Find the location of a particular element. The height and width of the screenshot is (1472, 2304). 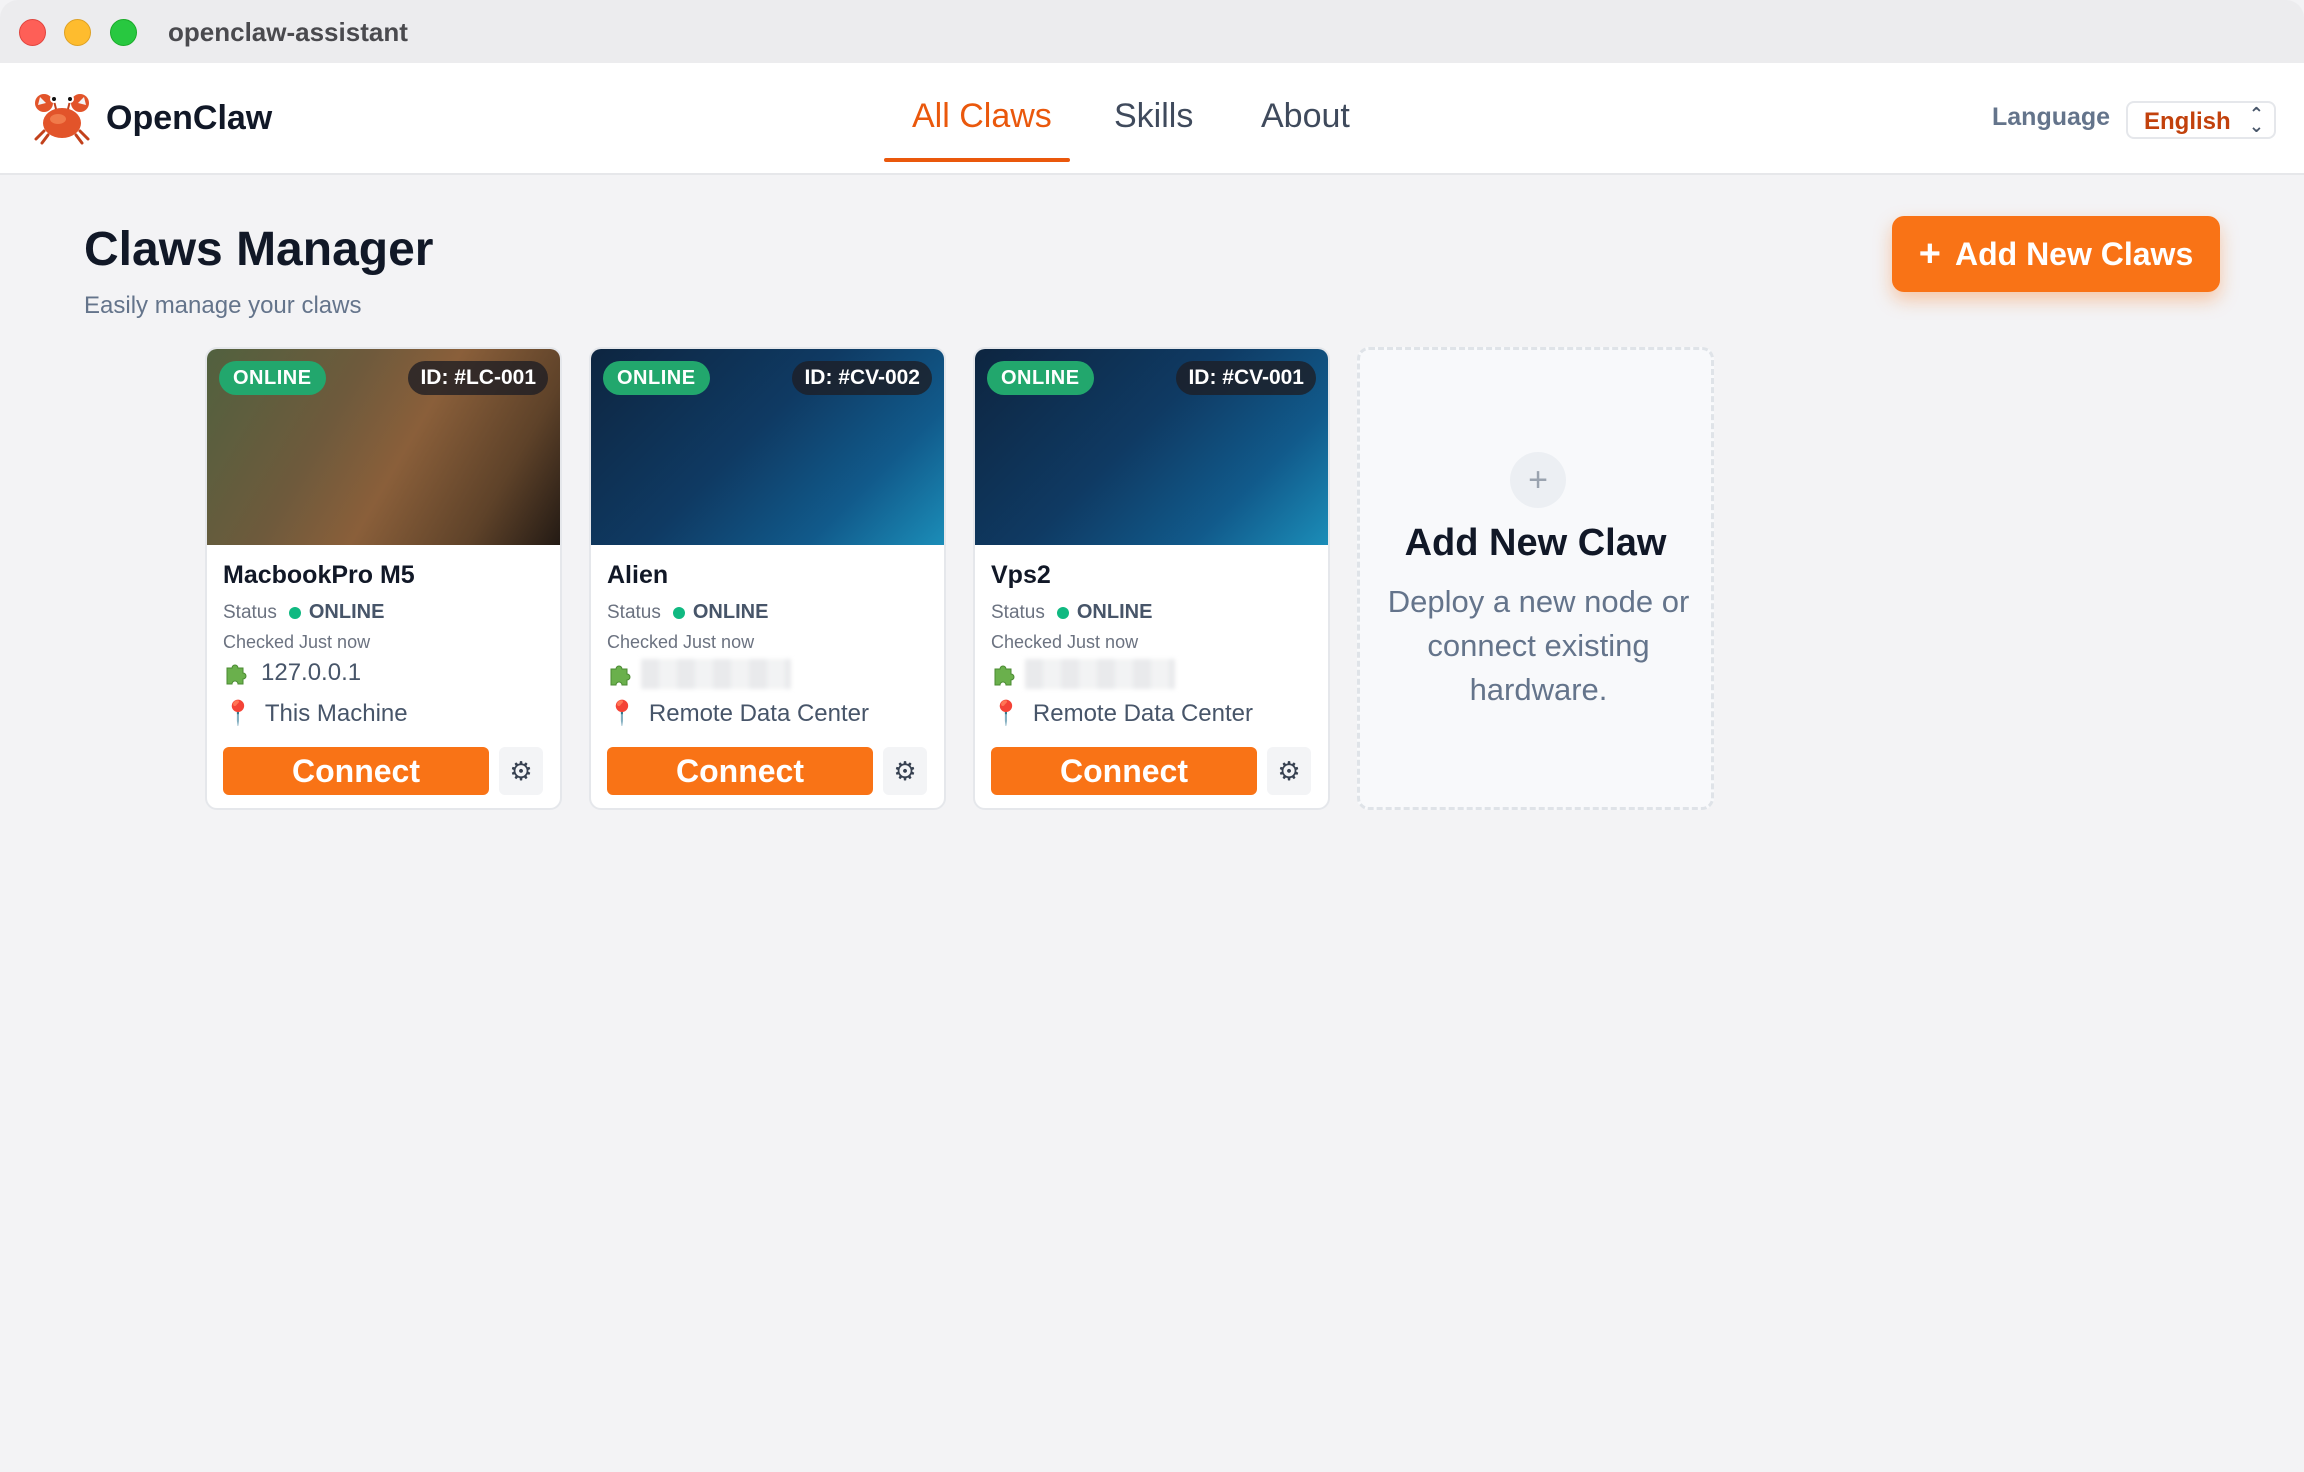

claw-name: Vps2 is located at coordinates (1021, 575).